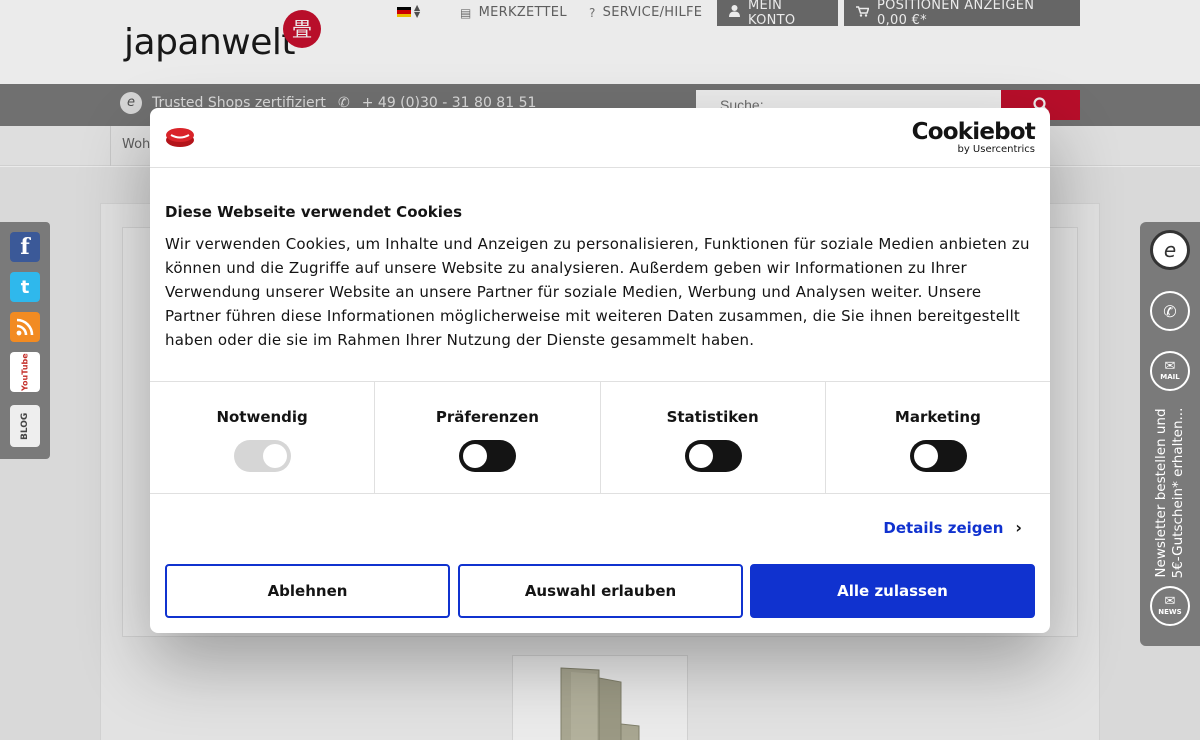  What do you see at coordinates (973, 132) in the screenshot?
I see `cookiebot-brand-name: Cookiebot` at bounding box center [973, 132].